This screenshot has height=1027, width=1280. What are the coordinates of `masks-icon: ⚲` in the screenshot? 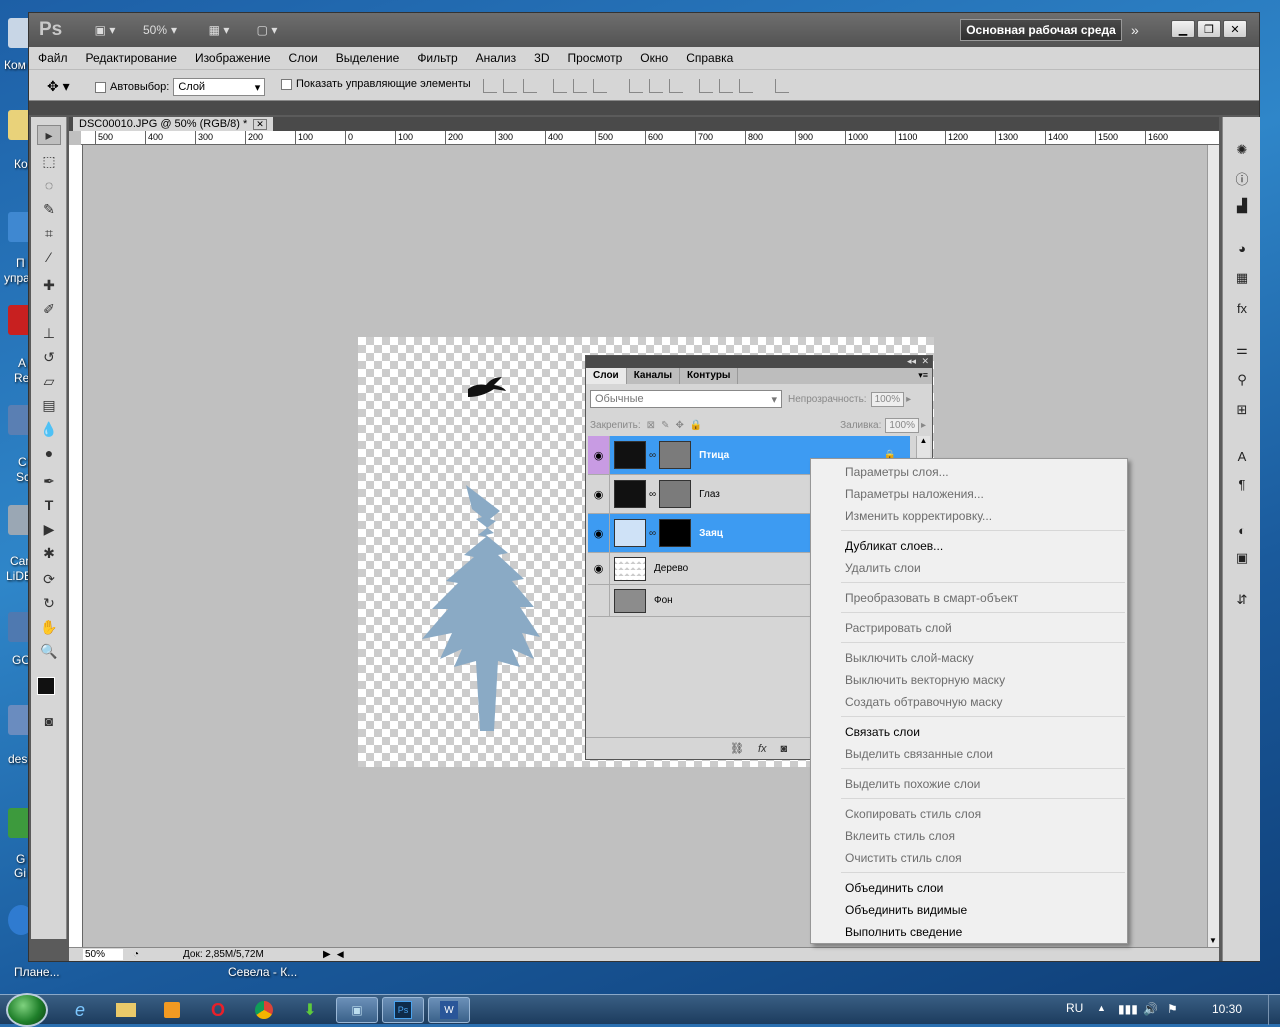 It's located at (1242, 380).